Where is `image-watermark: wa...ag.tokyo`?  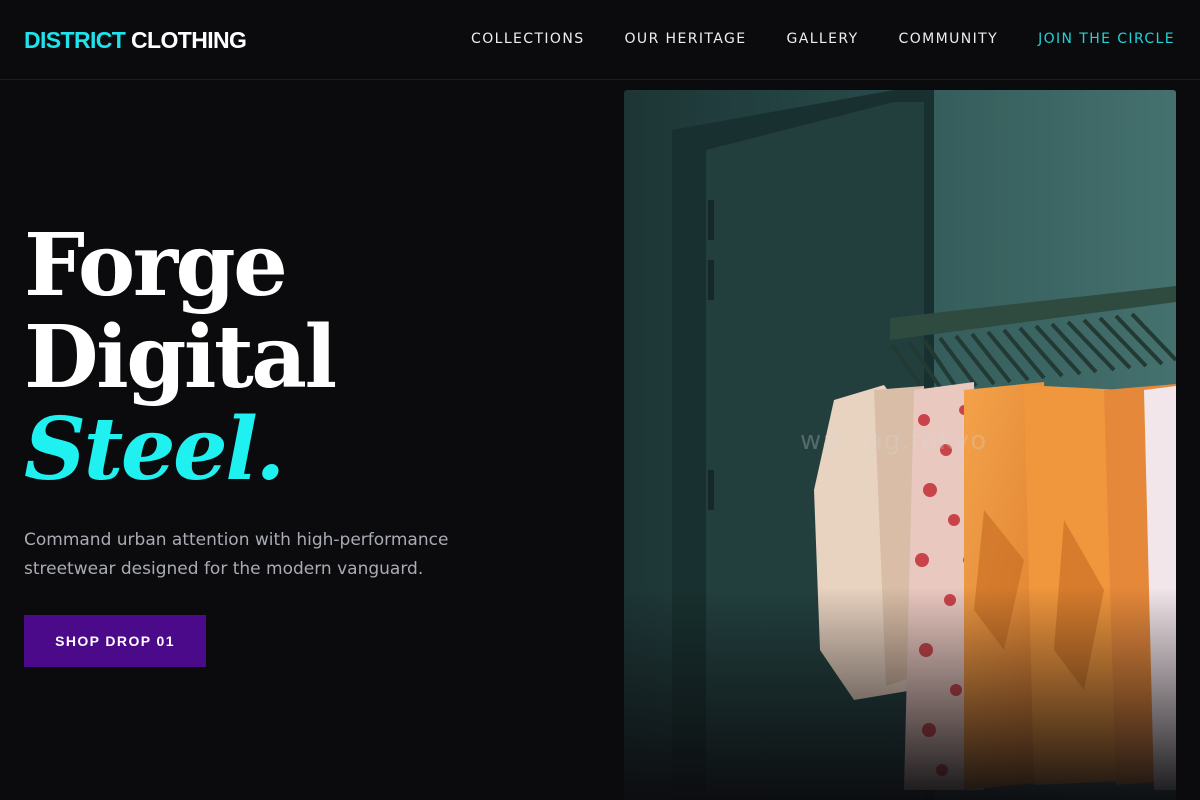
image-watermark: wa...ag.tokyo is located at coordinates (894, 441).